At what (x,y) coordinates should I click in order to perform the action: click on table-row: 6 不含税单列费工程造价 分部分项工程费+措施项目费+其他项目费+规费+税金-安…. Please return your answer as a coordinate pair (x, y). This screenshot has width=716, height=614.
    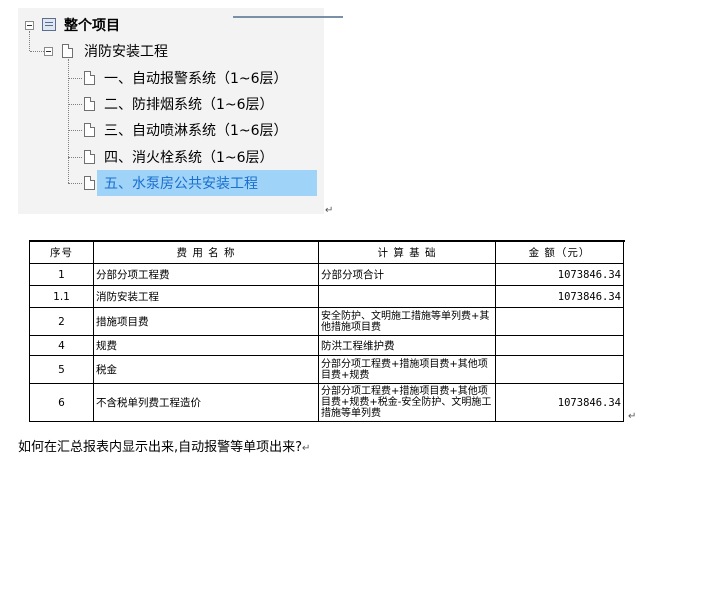
    Looking at the image, I should click on (326, 402).